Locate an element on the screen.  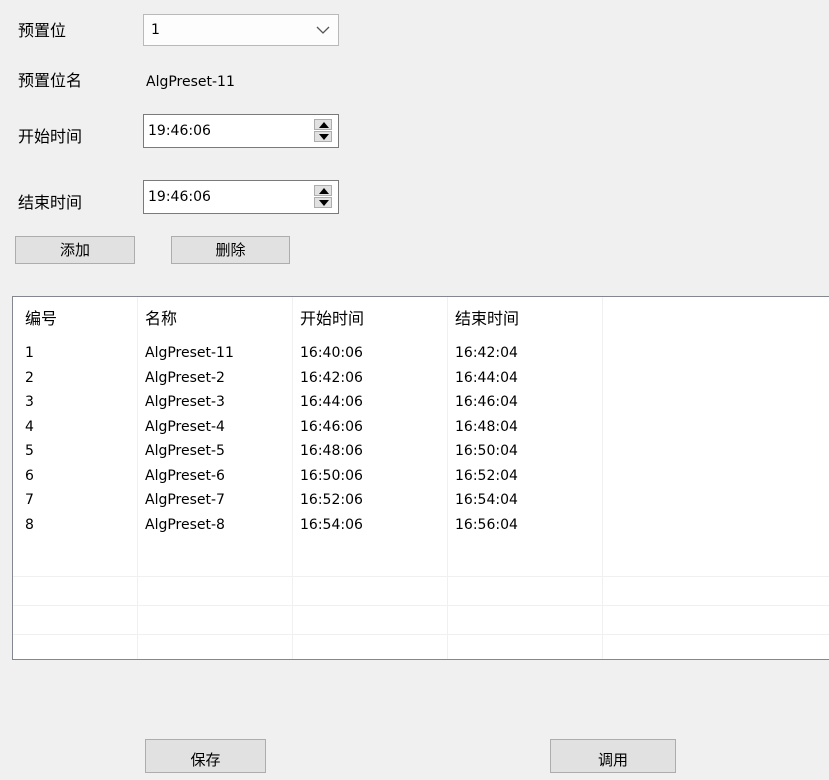
delete-button: 删除 is located at coordinates (230, 250).